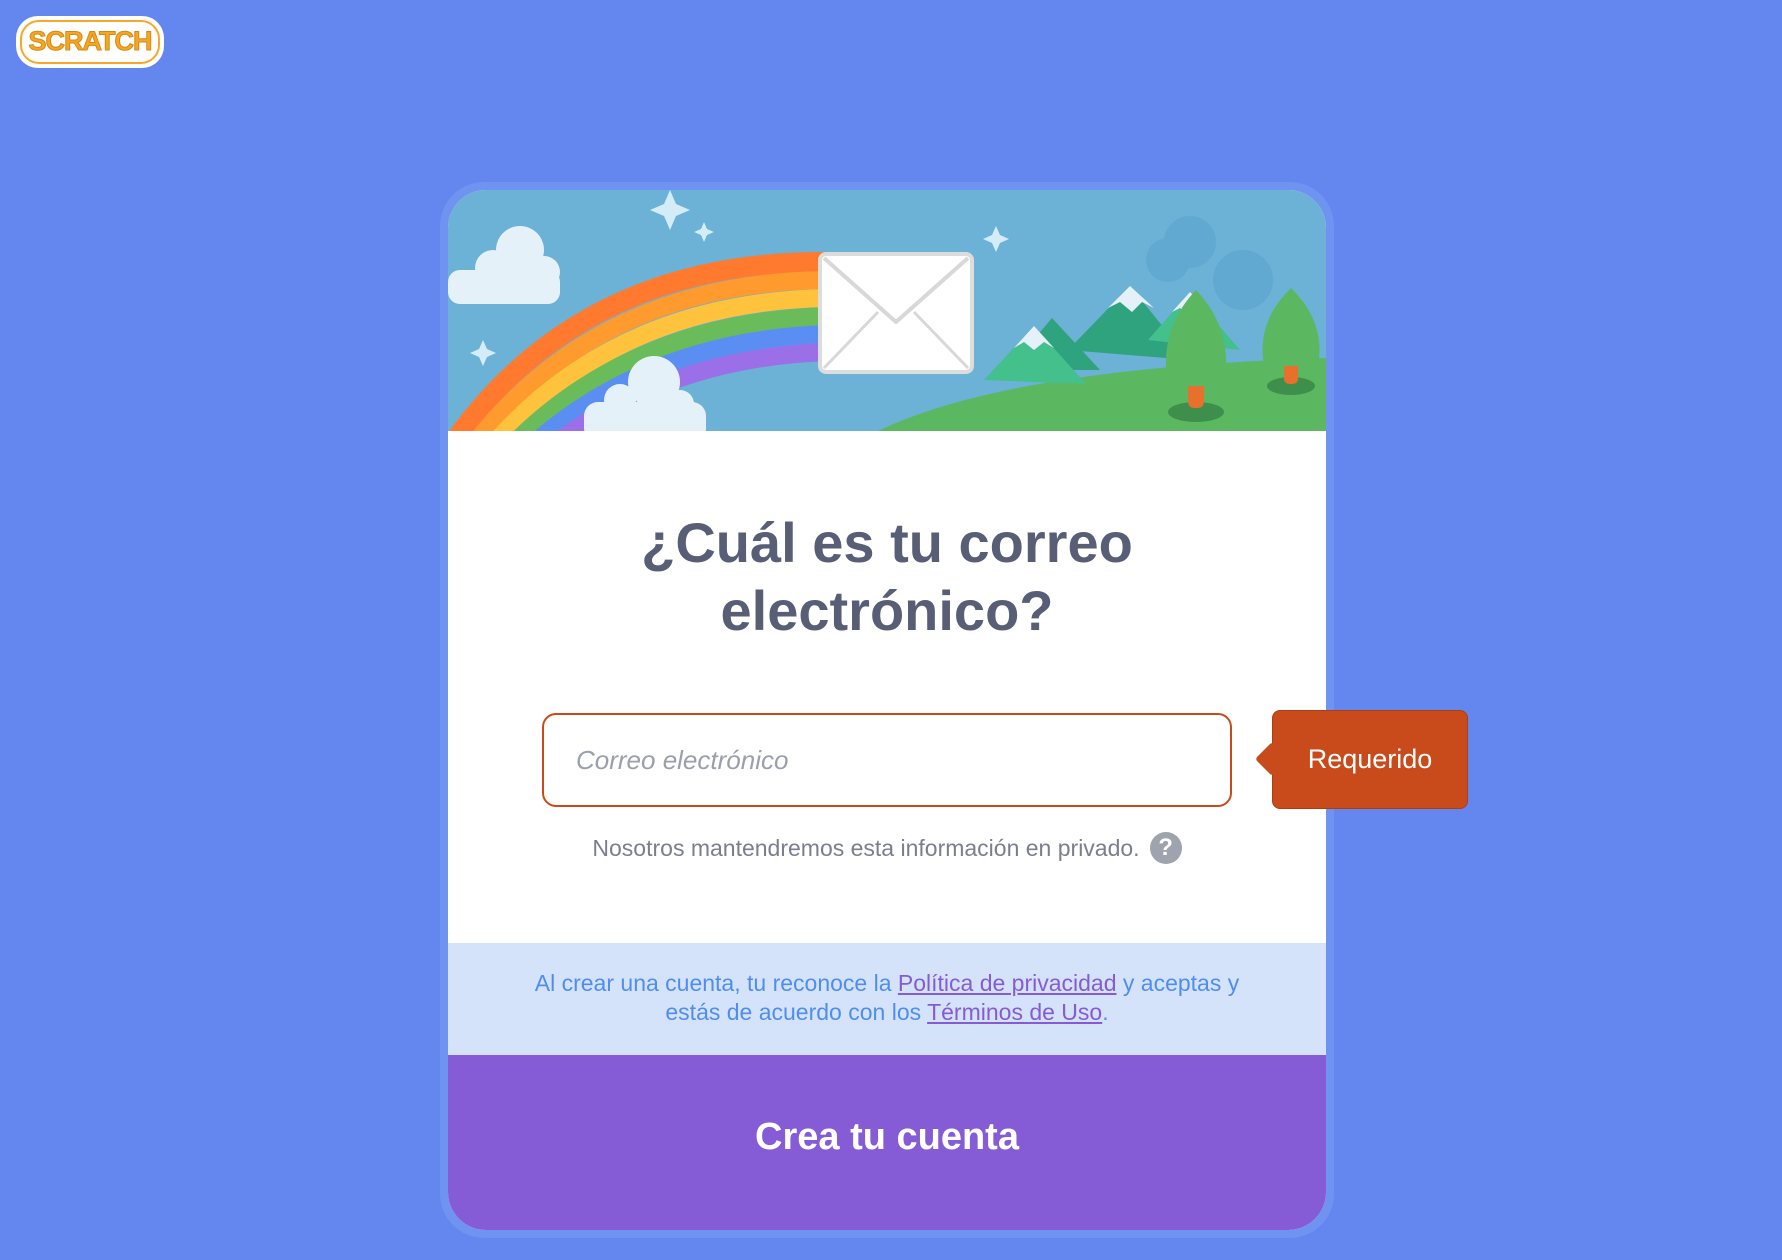  Describe the element at coordinates (887, 542) in the screenshot. I see `page-title-line-1: ¿Cuál es tu correo` at that location.